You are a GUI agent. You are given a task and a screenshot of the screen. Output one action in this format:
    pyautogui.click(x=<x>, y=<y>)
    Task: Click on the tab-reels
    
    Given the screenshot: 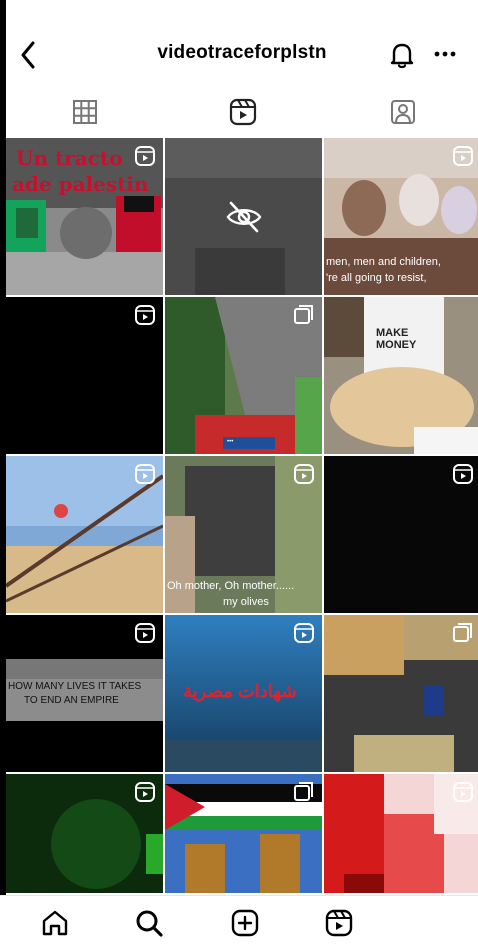 What is the action you would take?
    pyautogui.click(x=243, y=112)
    